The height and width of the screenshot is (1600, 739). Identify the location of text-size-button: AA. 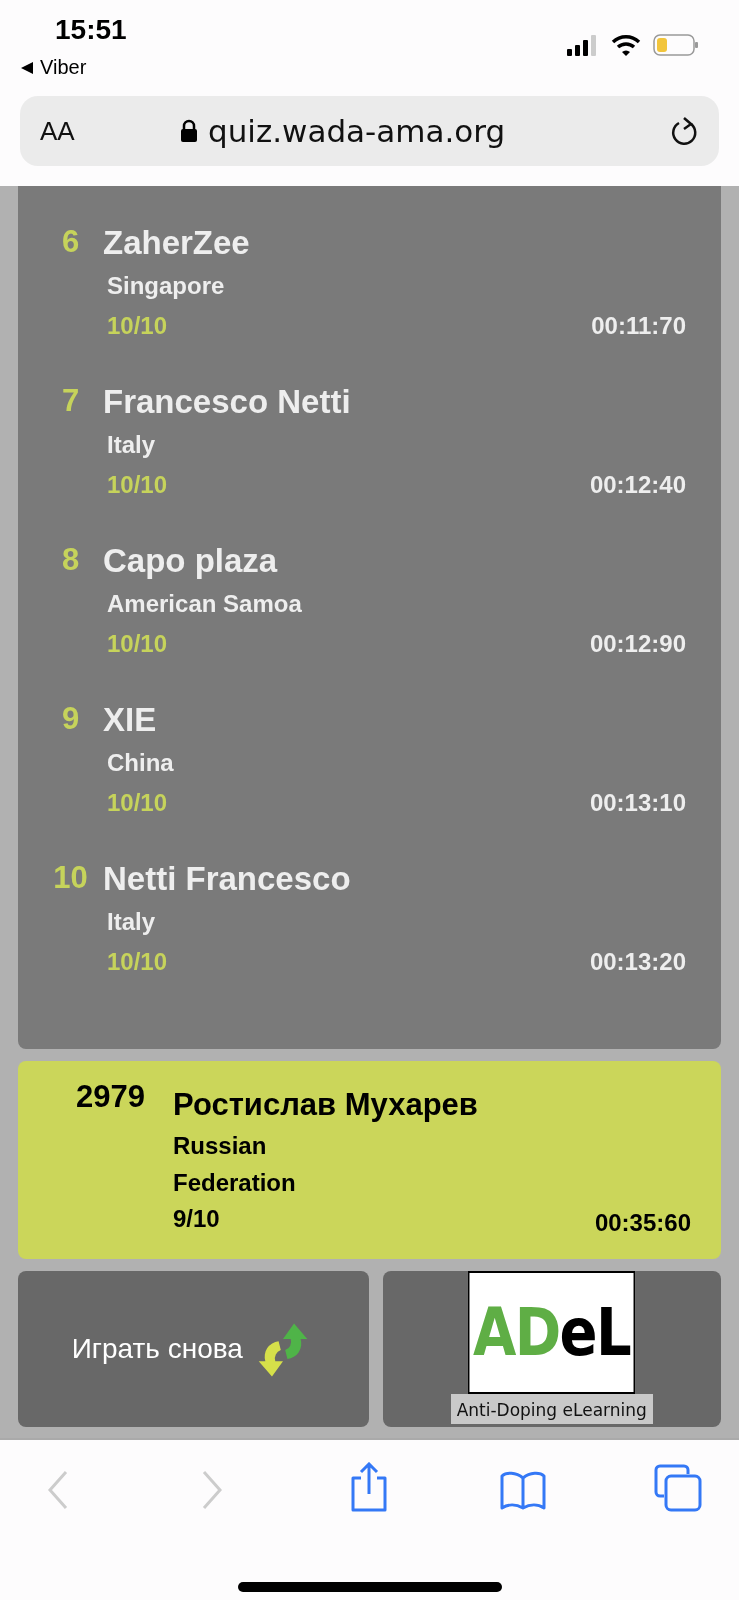
(110, 131).